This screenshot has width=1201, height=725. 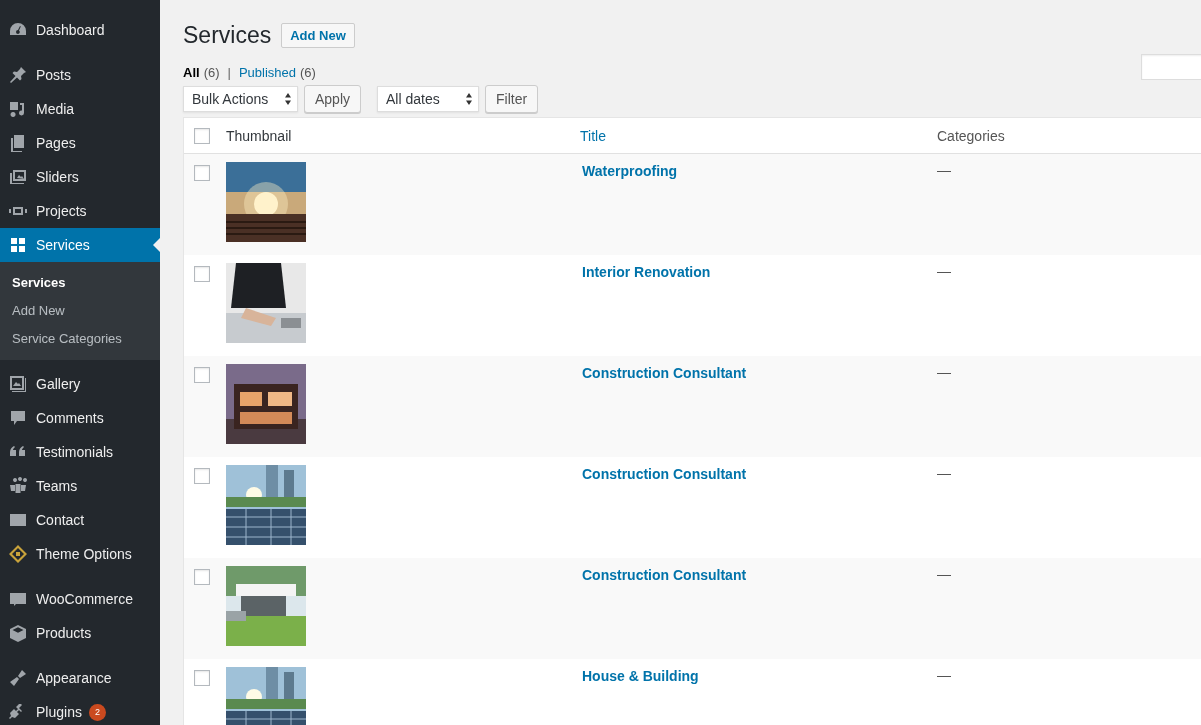 I want to click on title-link: Interior Renovation, so click(x=646, y=272).